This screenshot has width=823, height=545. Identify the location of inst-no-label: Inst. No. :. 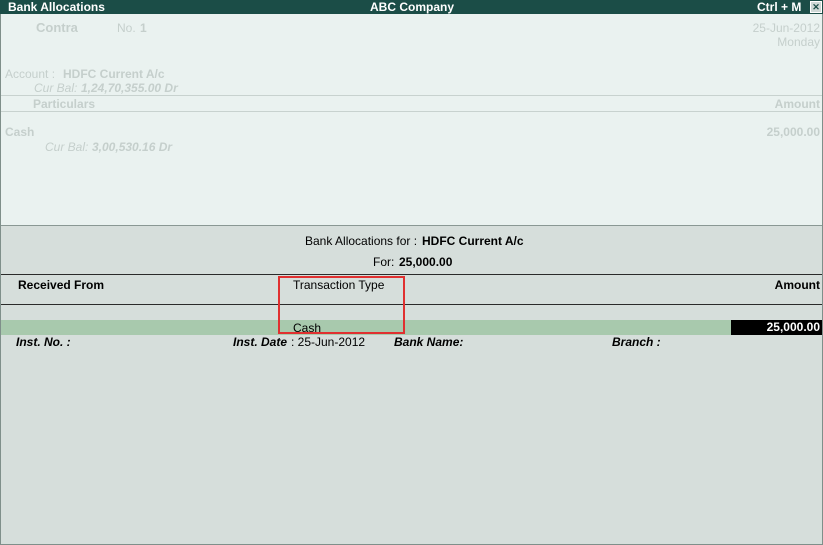
(43, 342).